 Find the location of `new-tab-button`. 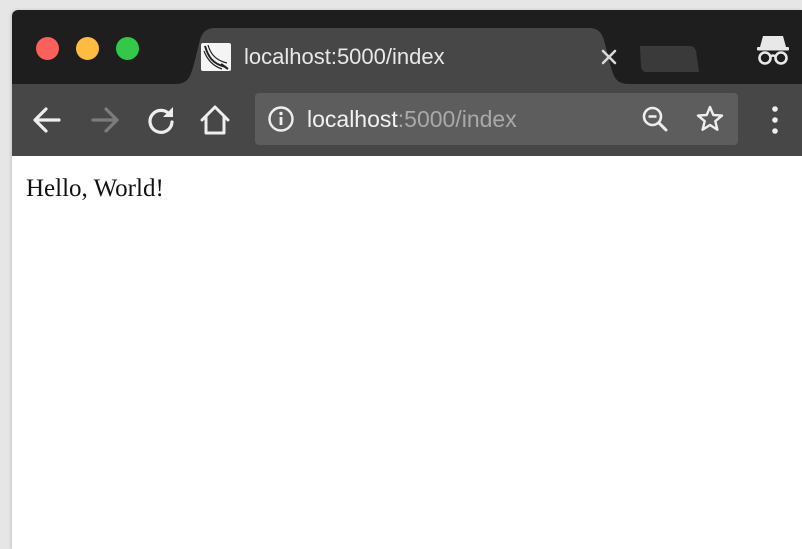

new-tab-button is located at coordinates (667, 59).